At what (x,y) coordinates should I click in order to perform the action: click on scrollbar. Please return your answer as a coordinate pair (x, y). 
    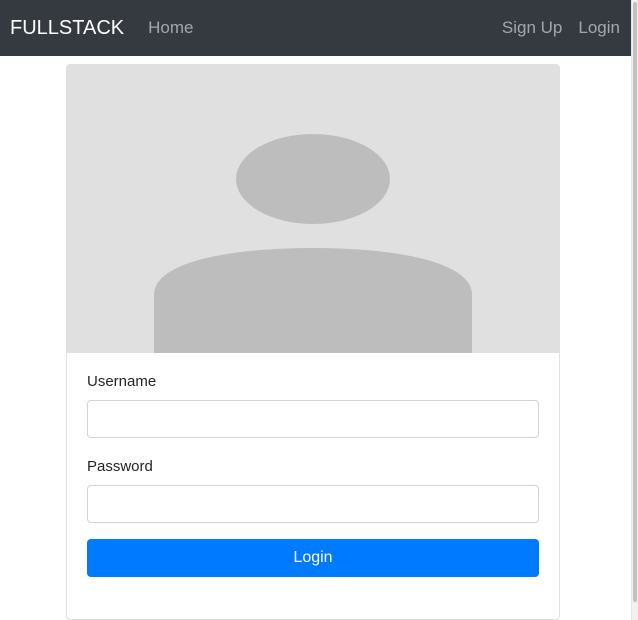
    Looking at the image, I should click on (634, 310).